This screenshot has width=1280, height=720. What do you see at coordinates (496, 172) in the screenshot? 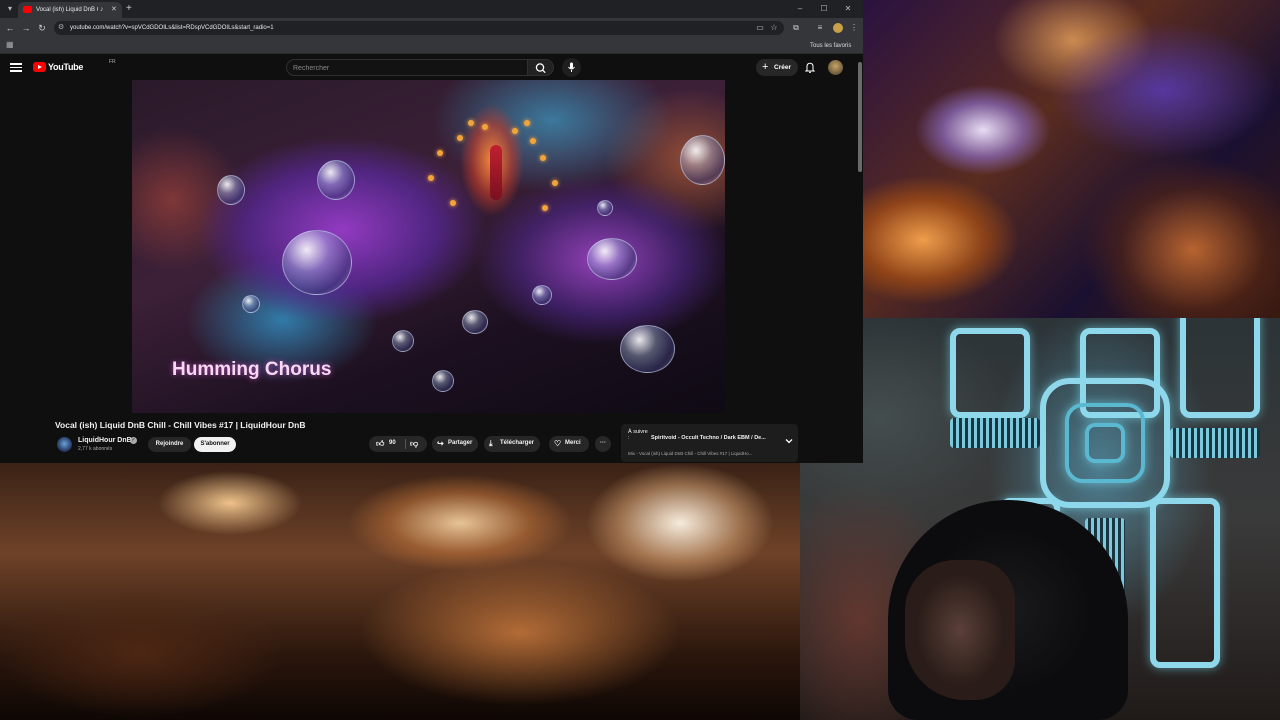
I see `flower-pistil` at bounding box center [496, 172].